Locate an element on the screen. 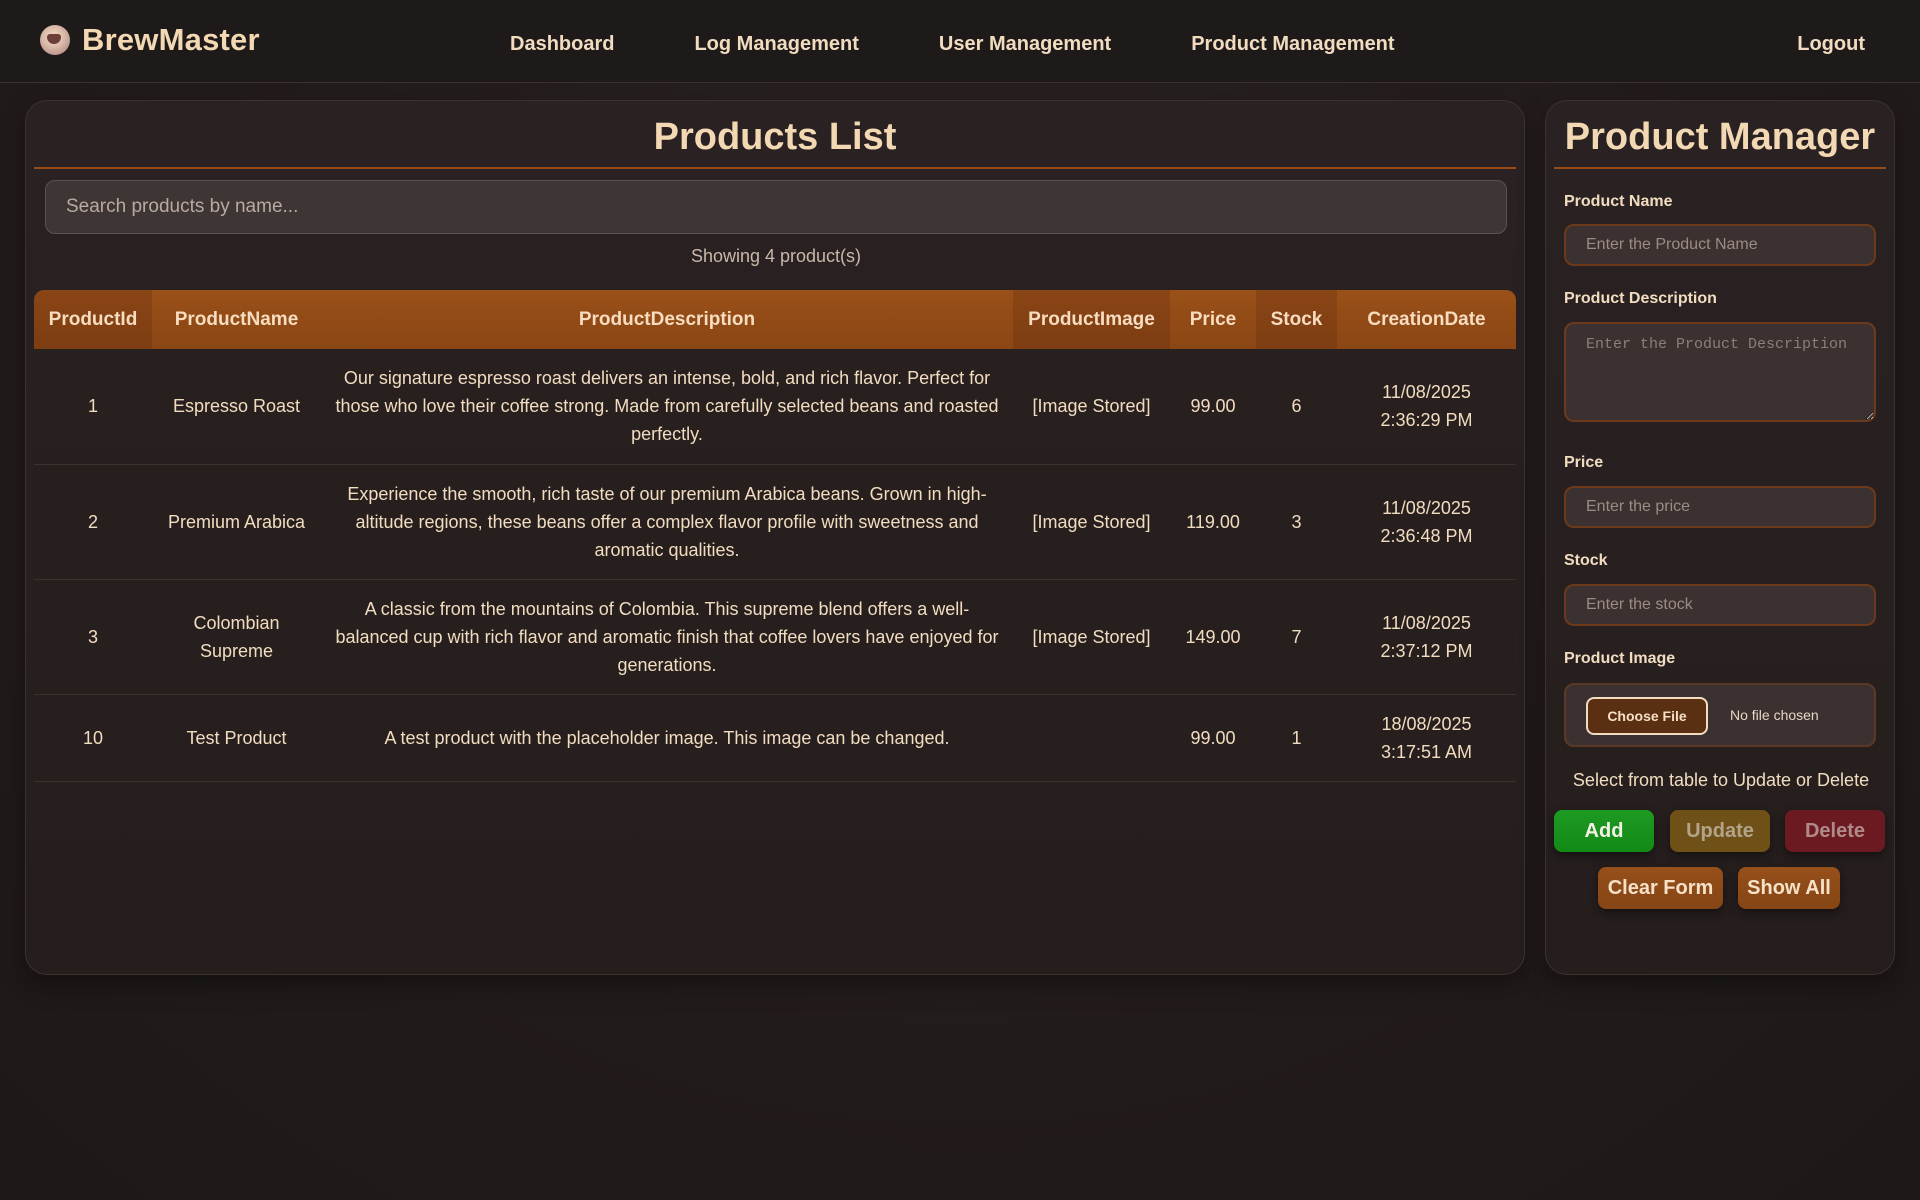 This screenshot has width=1920, height=1200. cell-name: Premium Arabica is located at coordinates (236, 522).